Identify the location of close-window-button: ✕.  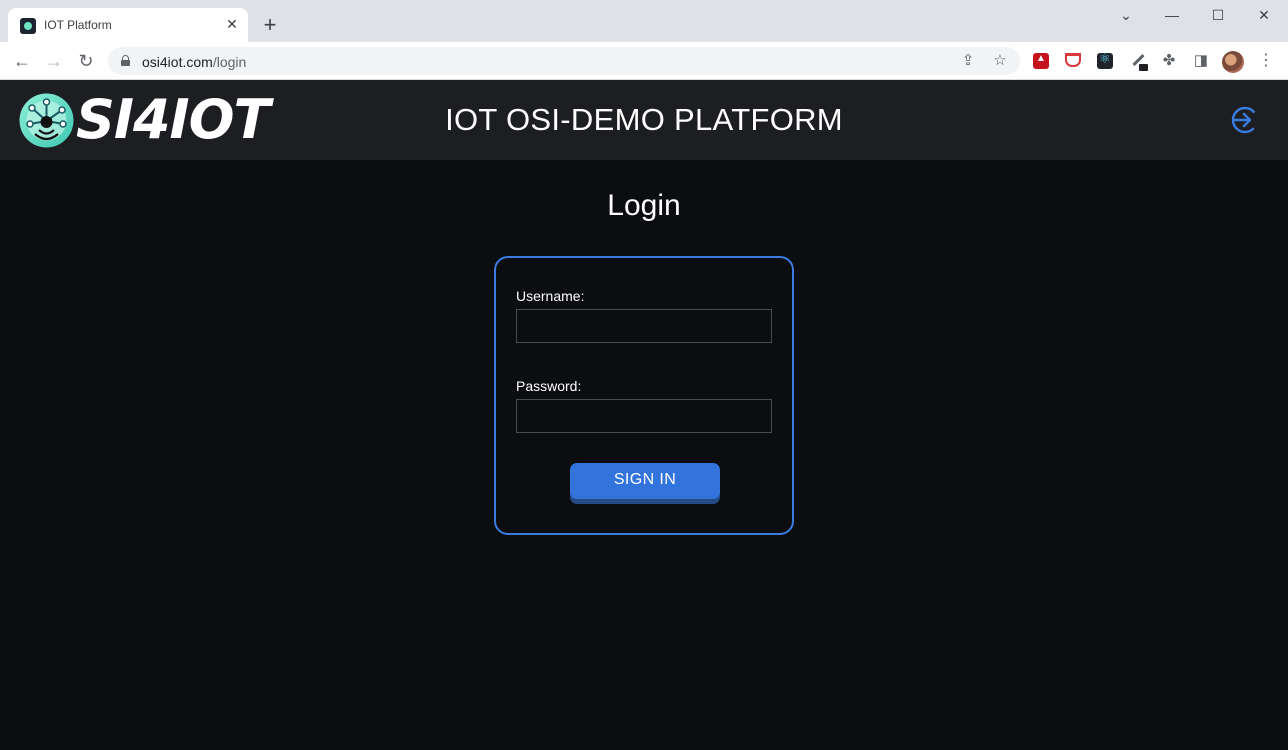
(1264, 15).